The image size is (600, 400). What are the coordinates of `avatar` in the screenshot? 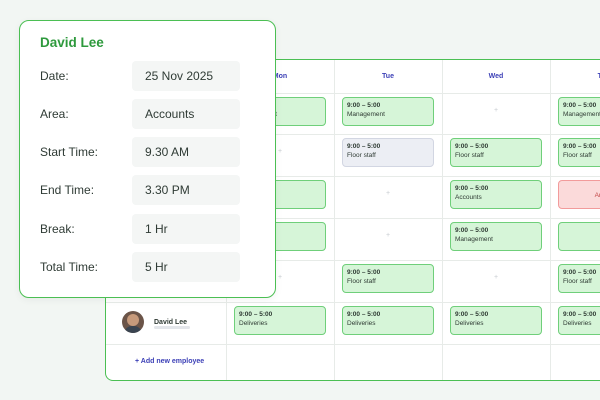 It's located at (133, 322).